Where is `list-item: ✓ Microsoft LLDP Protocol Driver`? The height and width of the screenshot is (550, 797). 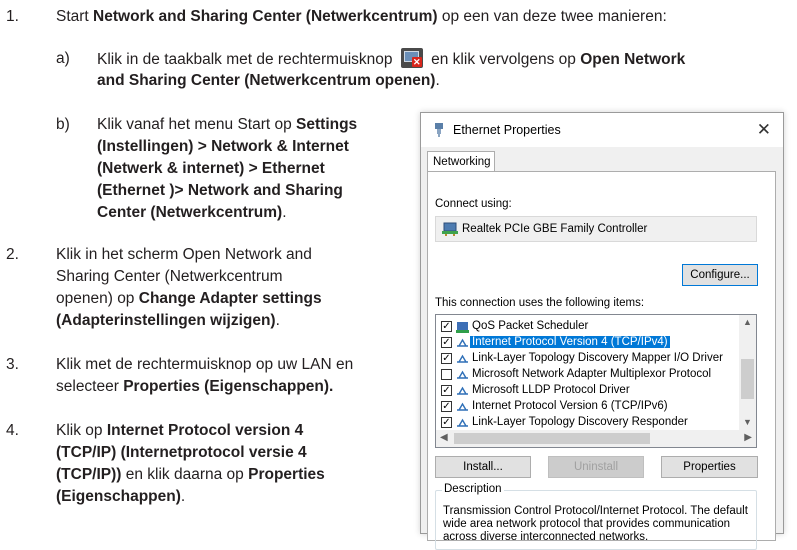 list-item: ✓ Microsoft LLDP Protocol Driver is located at coordinates (586, 391).